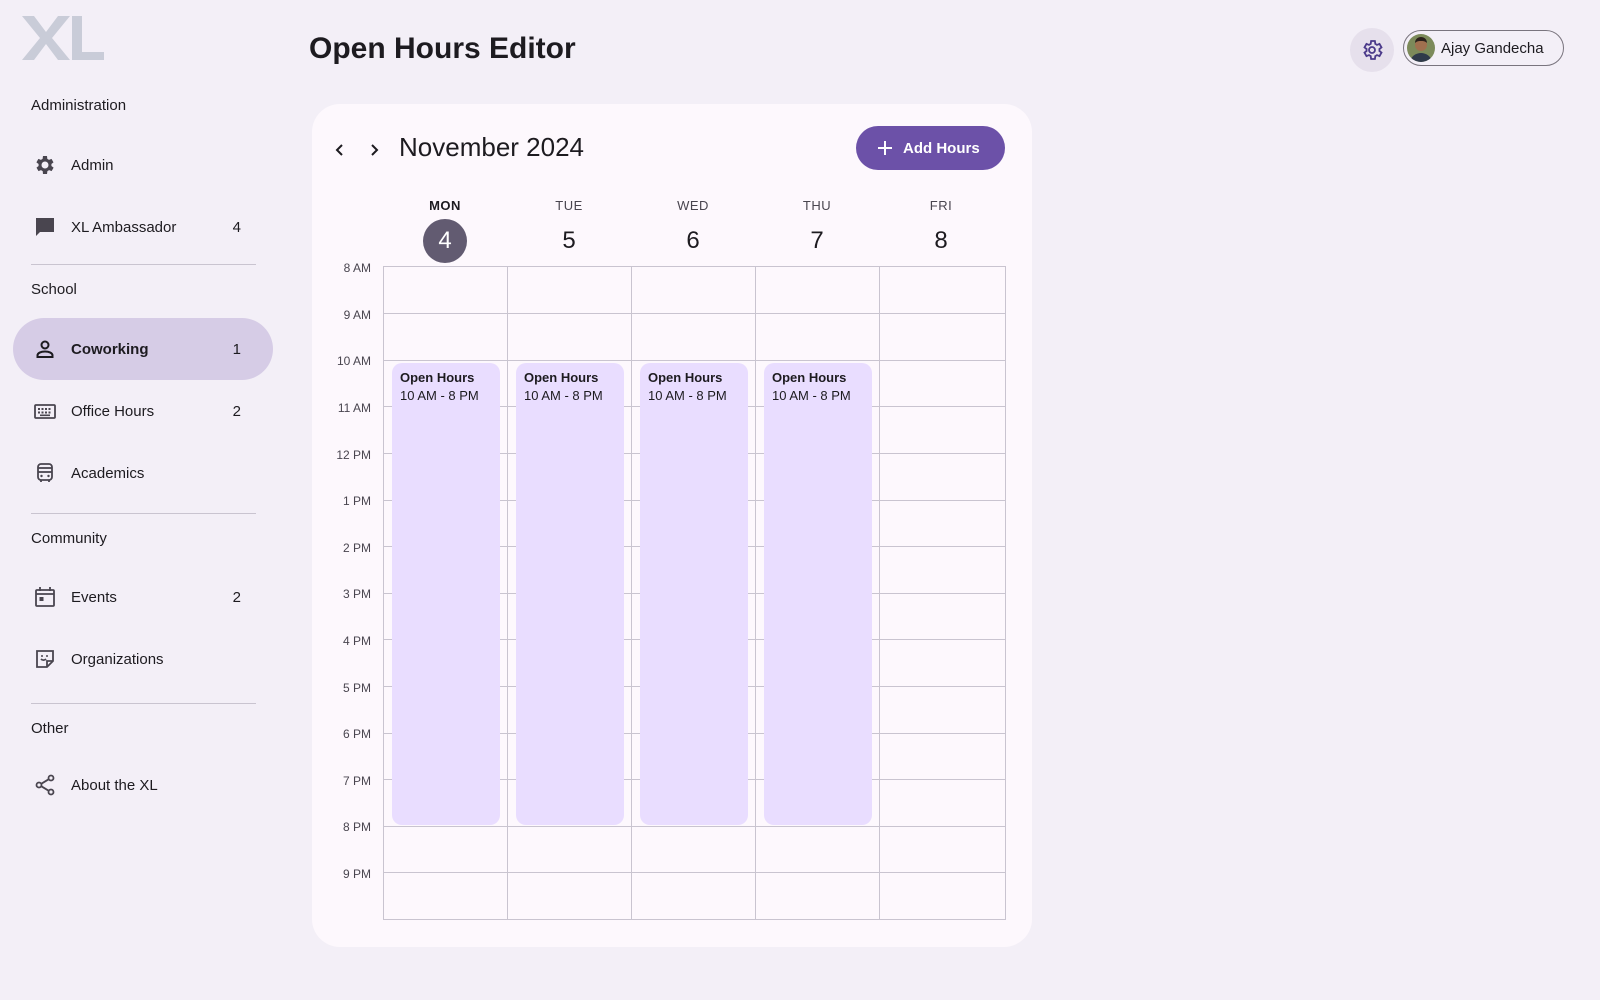 This screenshot has height=1000, width=1600. I want to click on chevron-left-icon, so click(339, 150).